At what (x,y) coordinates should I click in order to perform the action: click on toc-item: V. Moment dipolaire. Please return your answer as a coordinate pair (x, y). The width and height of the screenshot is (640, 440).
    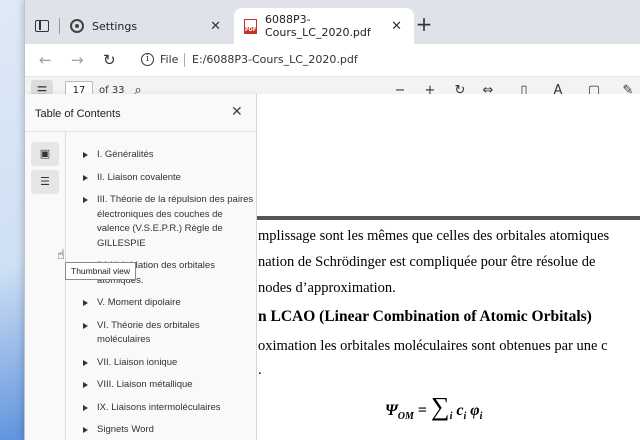
    Looking at the image, I should click on (165, 303).